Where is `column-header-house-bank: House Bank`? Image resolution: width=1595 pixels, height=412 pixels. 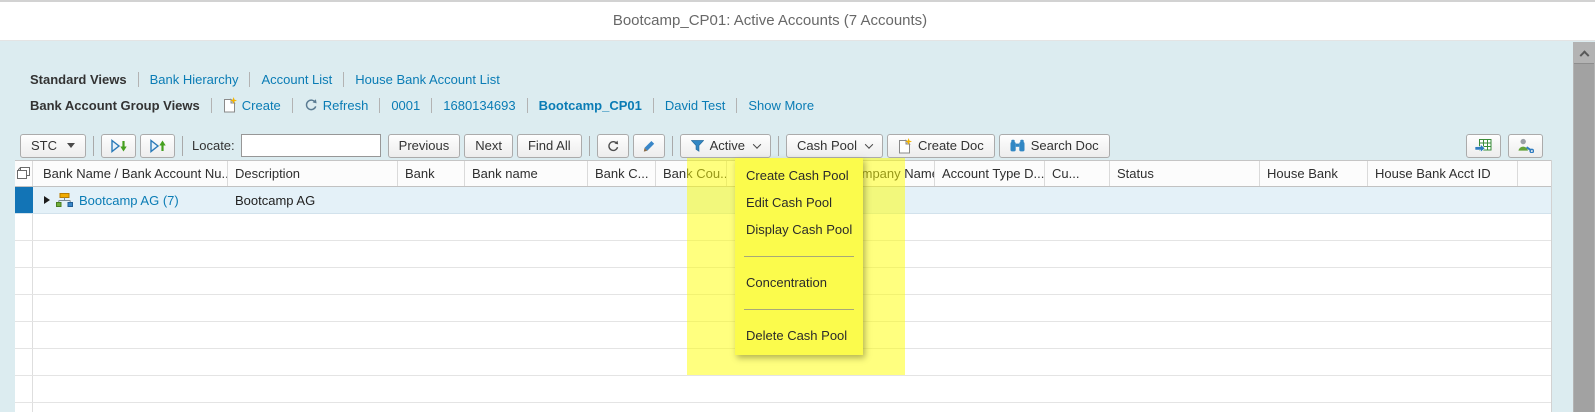 column-header-house-bank: House Bank is located at coordinates (1314, 173).